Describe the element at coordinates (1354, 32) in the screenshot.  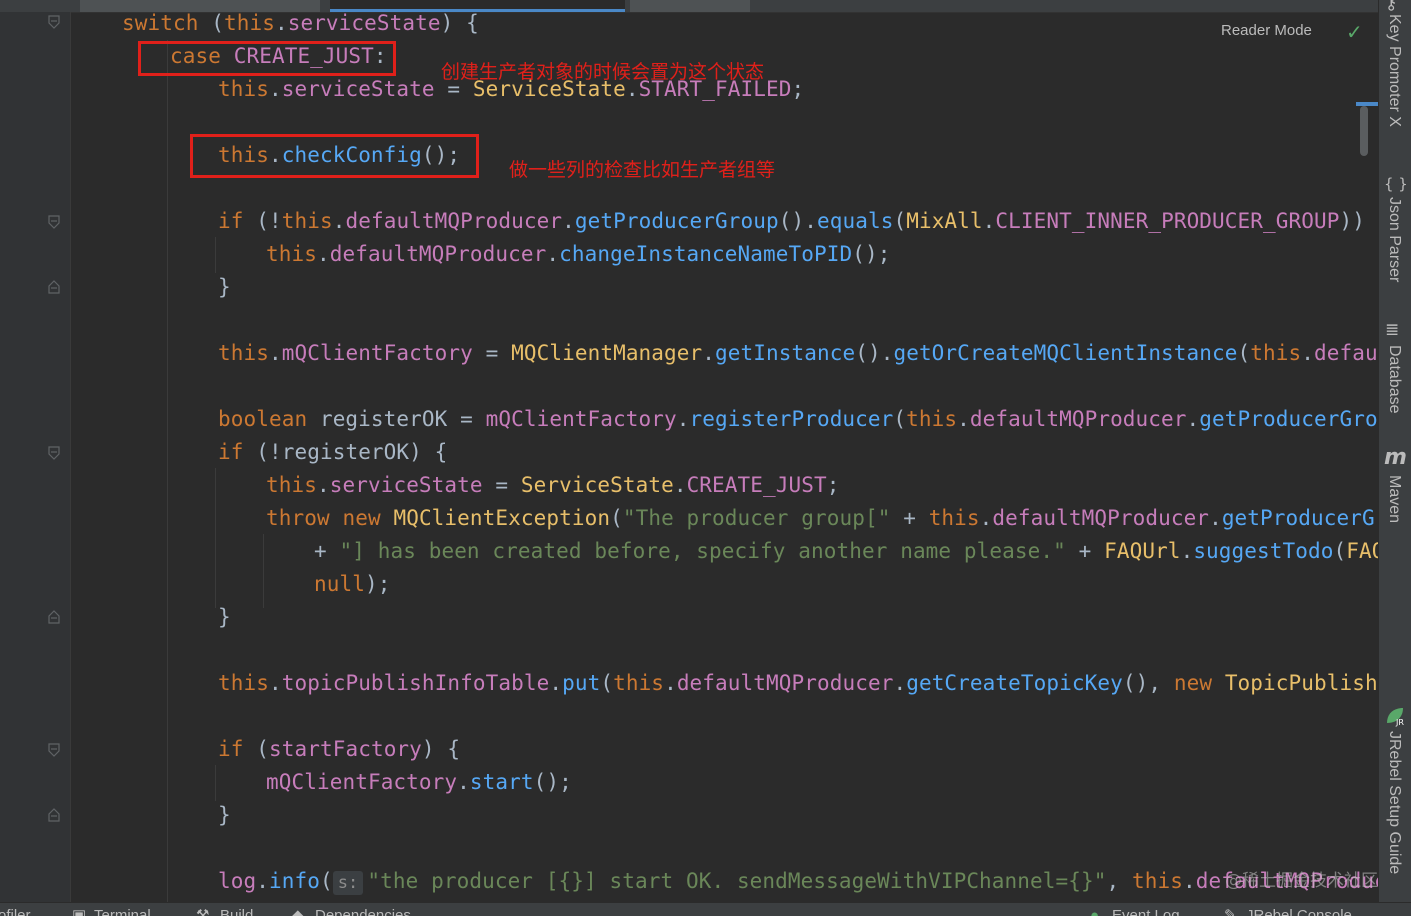
I see `inspection-ok-icon: ✓` at that location.